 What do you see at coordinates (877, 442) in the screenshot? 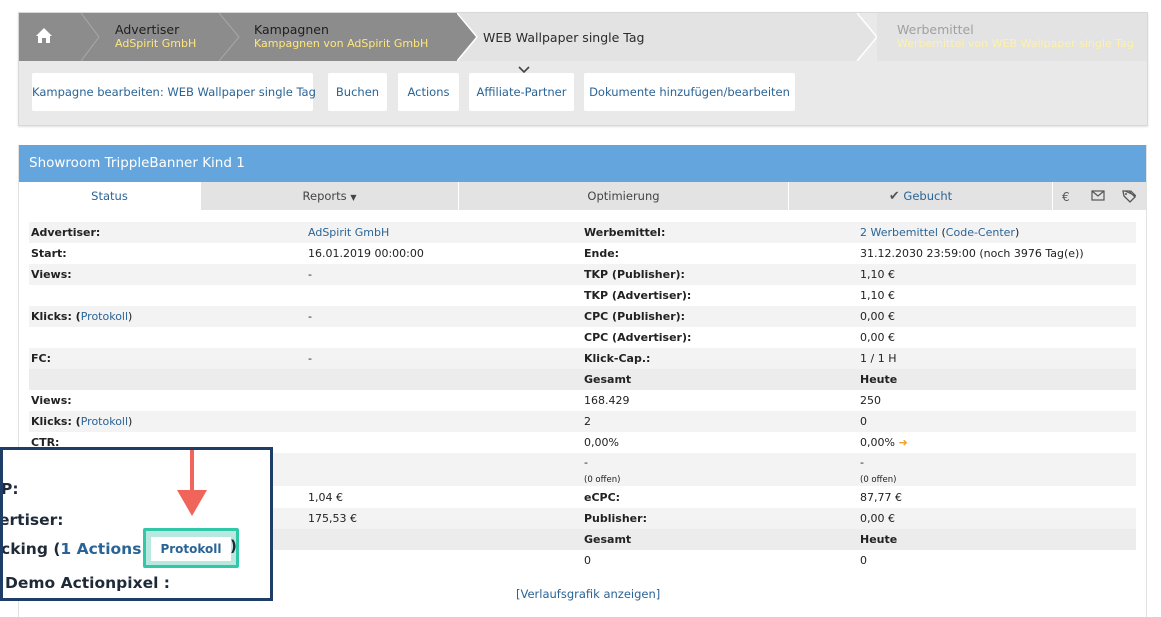
I see `ctr-today: 0,00%` at bounding box center [877, 442].